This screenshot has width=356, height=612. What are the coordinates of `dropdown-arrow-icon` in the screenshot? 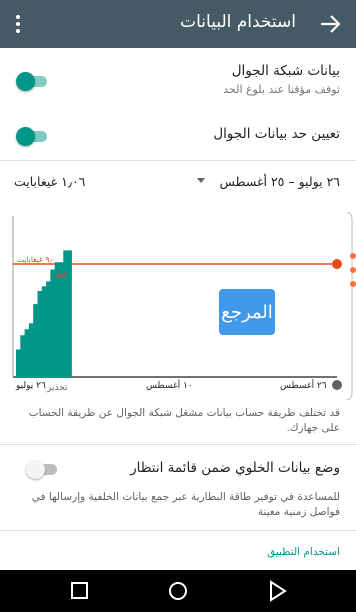 It's located at (201, 180).